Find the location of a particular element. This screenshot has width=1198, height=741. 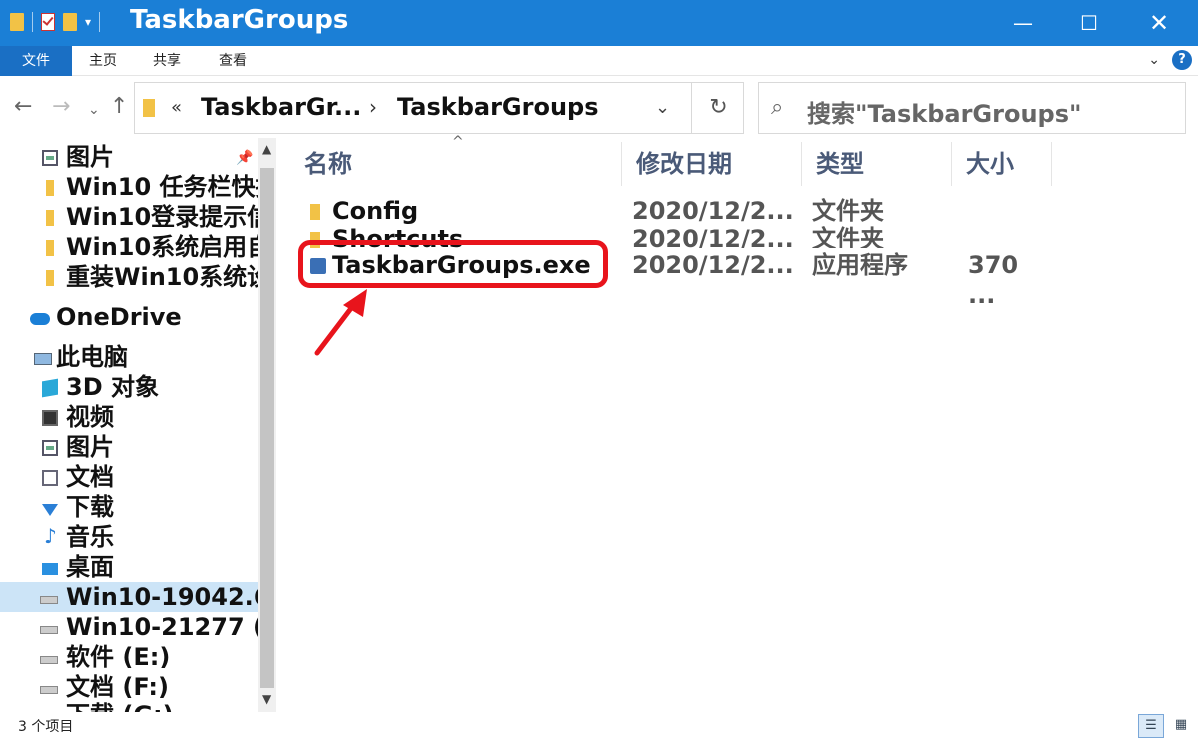

tab-share: 共享 is located at coordinates (167, 61).